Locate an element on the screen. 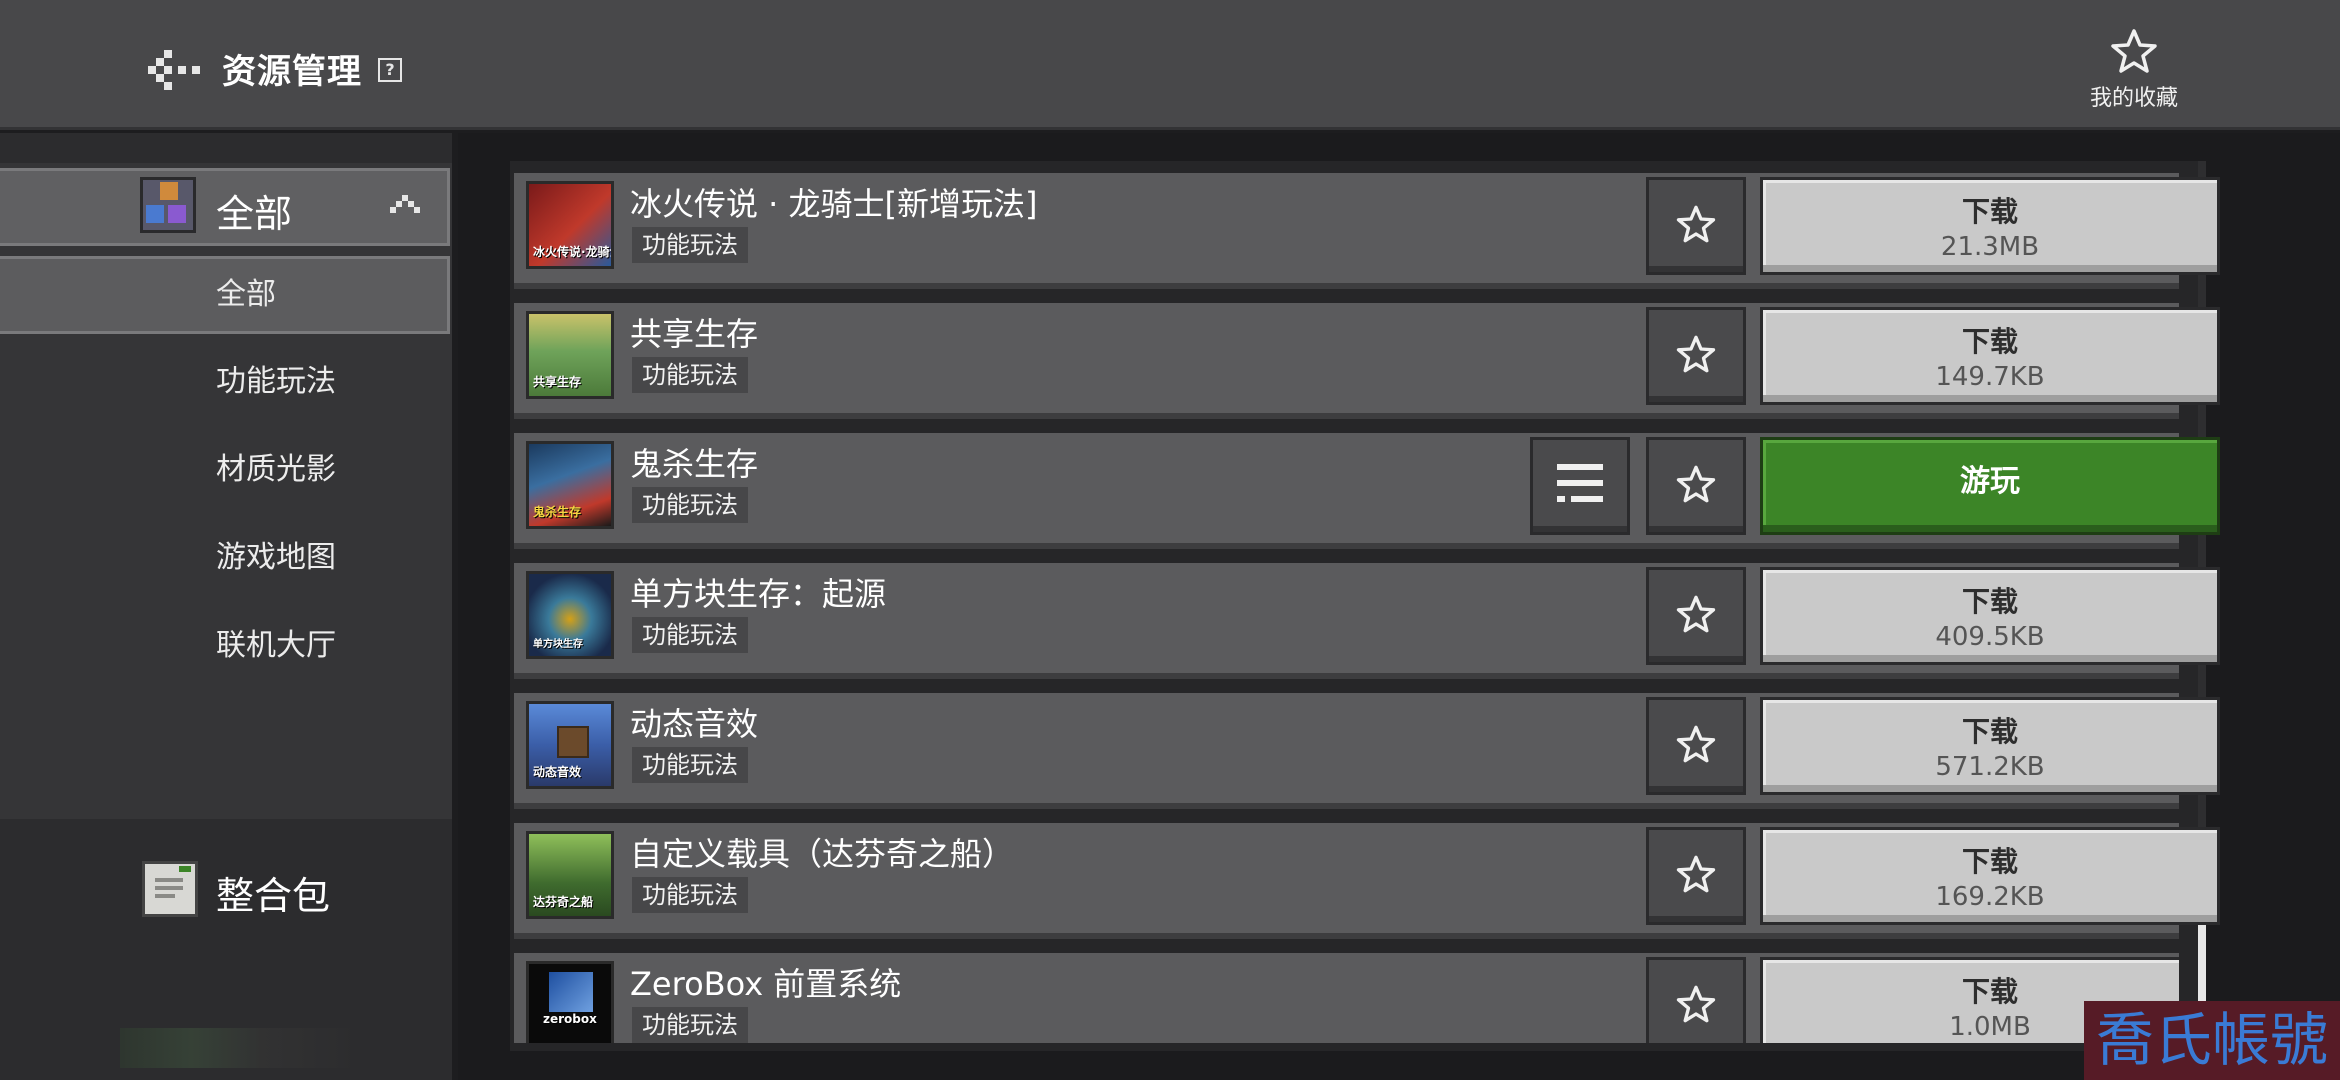 The width and height of the screenshot is (2340, 1080). sidebar-item-textures: 材质光影 is located at coordinates (225, 470).